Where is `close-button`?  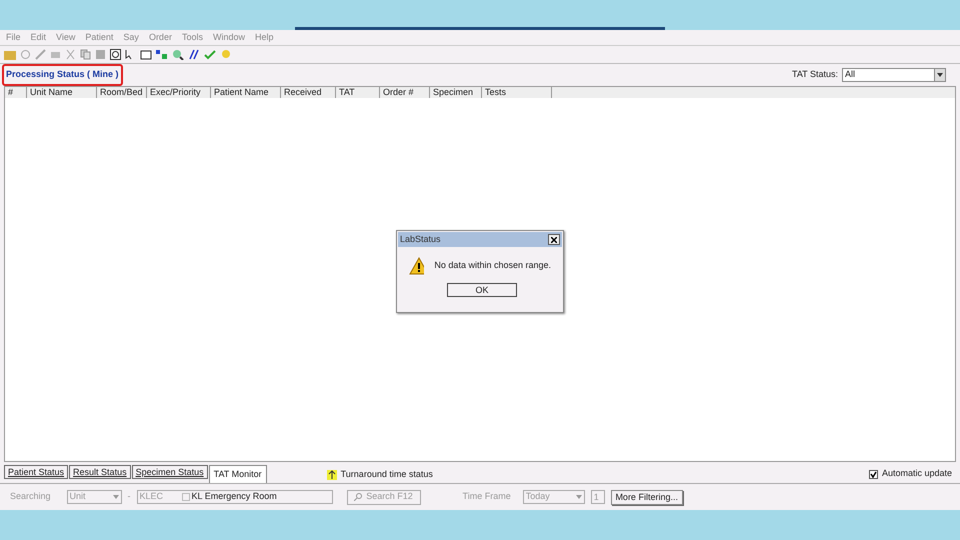
close-button is located at coordinates (554, 239).